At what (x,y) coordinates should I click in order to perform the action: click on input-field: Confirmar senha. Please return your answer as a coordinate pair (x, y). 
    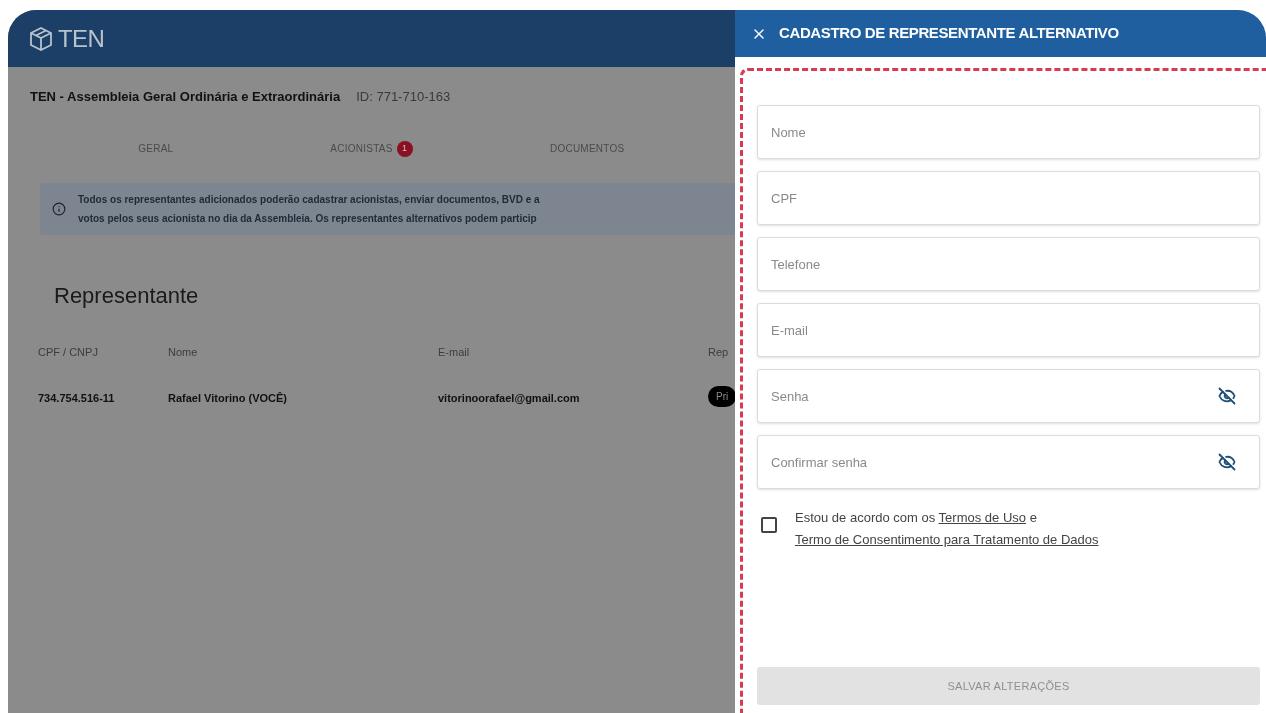
    Looking at the image, I should click on (1008, 462).